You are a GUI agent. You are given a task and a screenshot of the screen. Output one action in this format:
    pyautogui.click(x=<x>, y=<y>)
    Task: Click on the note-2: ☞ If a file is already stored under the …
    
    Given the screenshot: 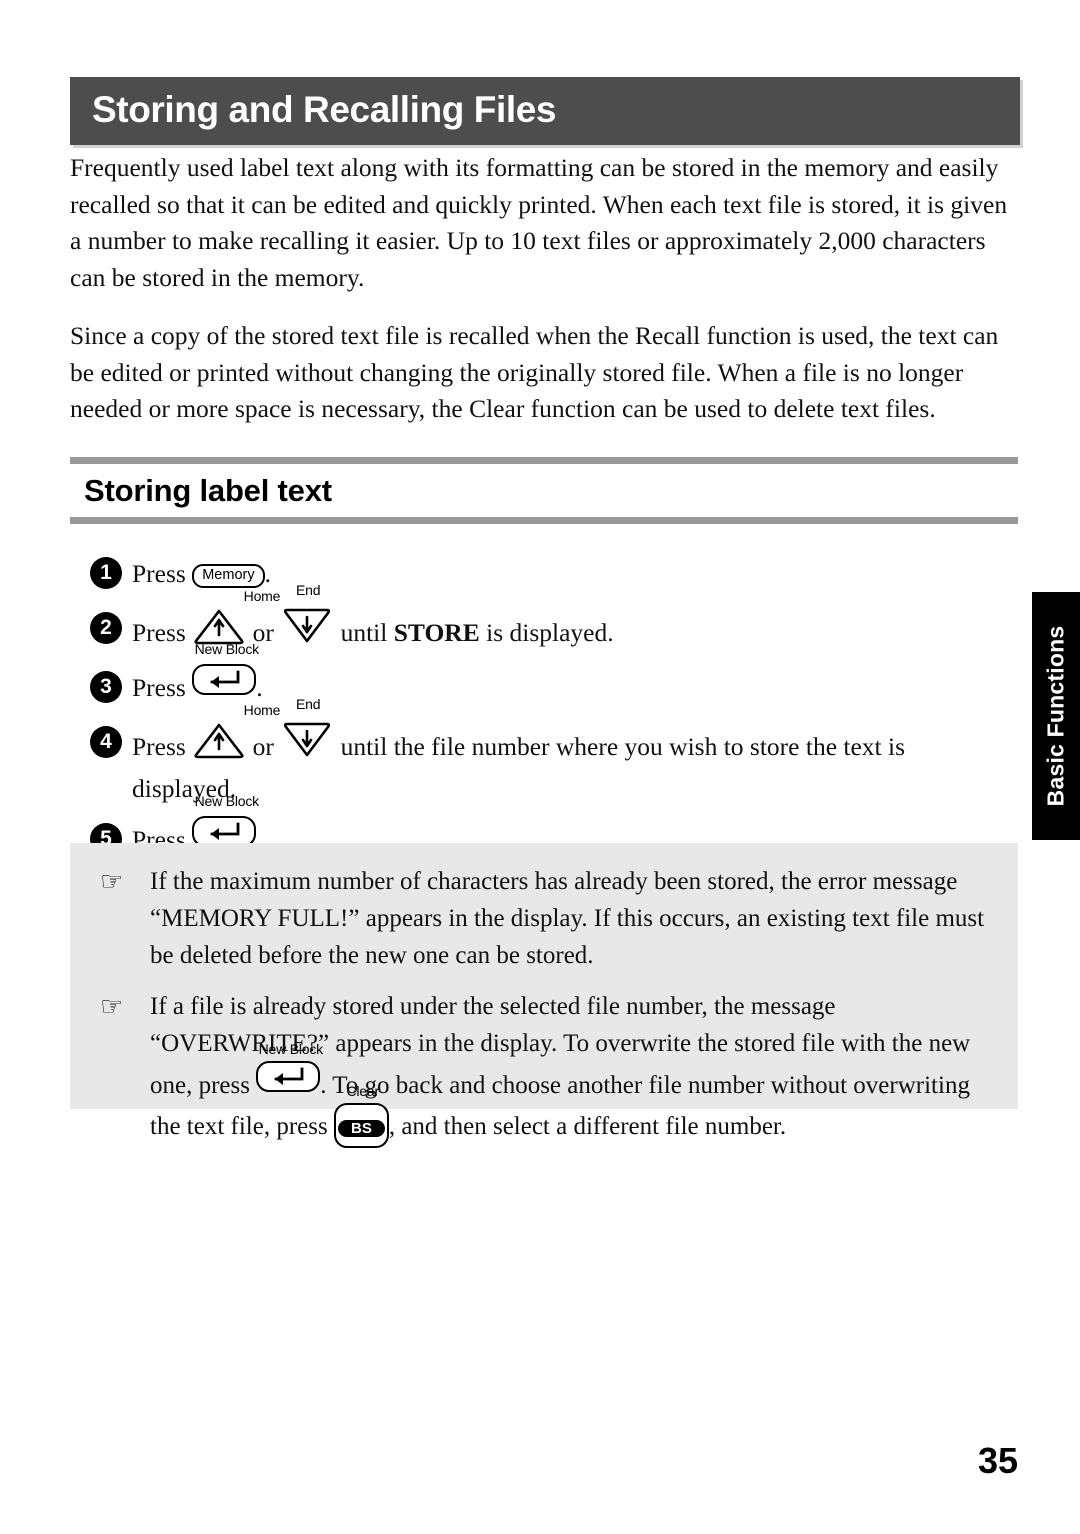 What is the action you would take?
    pyautogui.click(x=544, y=1068)
    